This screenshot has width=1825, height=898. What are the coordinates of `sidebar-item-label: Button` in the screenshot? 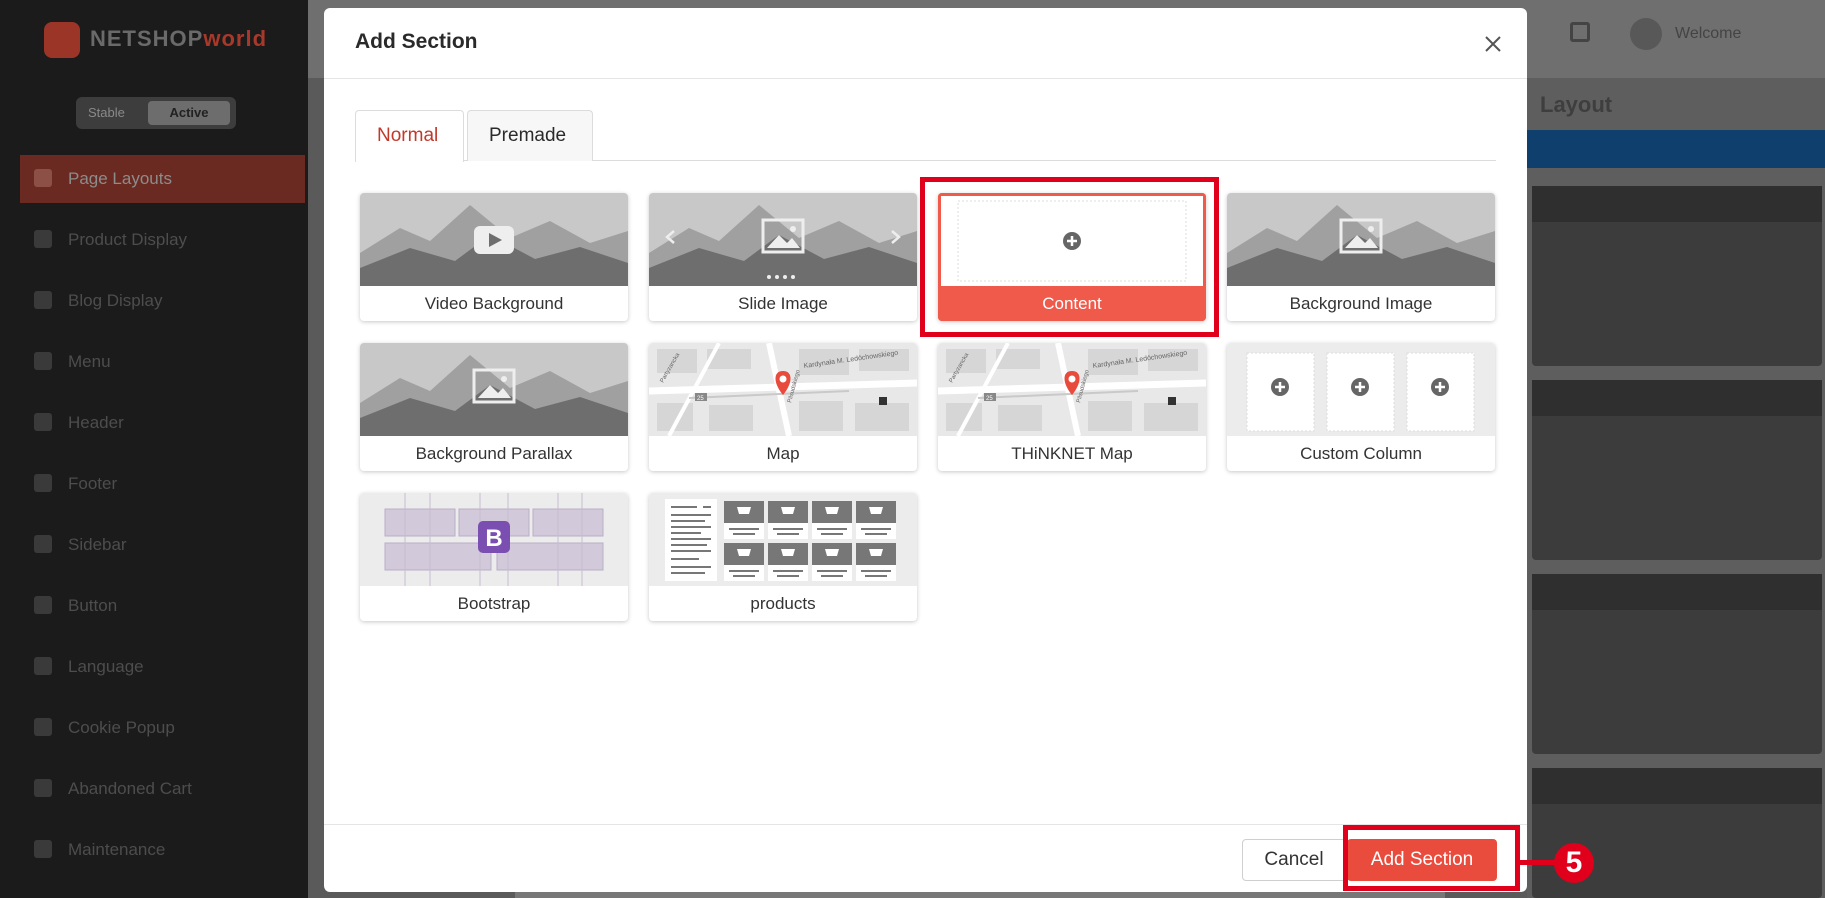 It's located at (93, 605).